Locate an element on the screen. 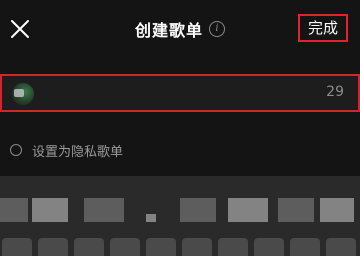  info-icon: i is located at coordinates (217, 29).